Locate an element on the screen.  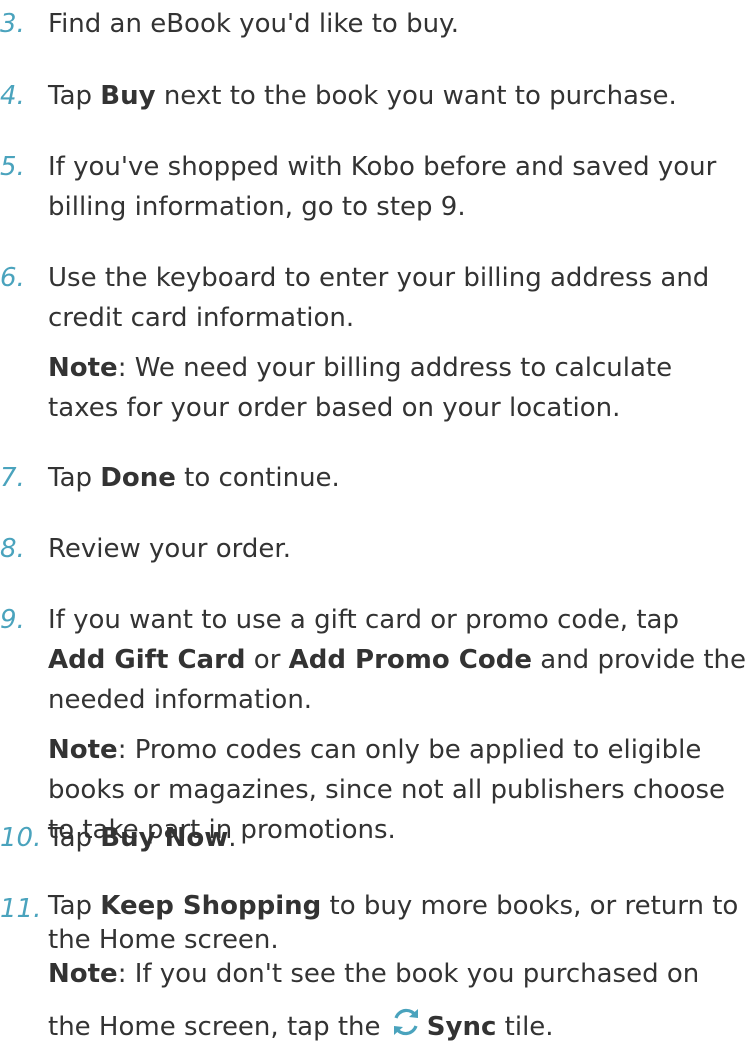
step-line: Tap Buy Now. is located at coordinates (401, 838).